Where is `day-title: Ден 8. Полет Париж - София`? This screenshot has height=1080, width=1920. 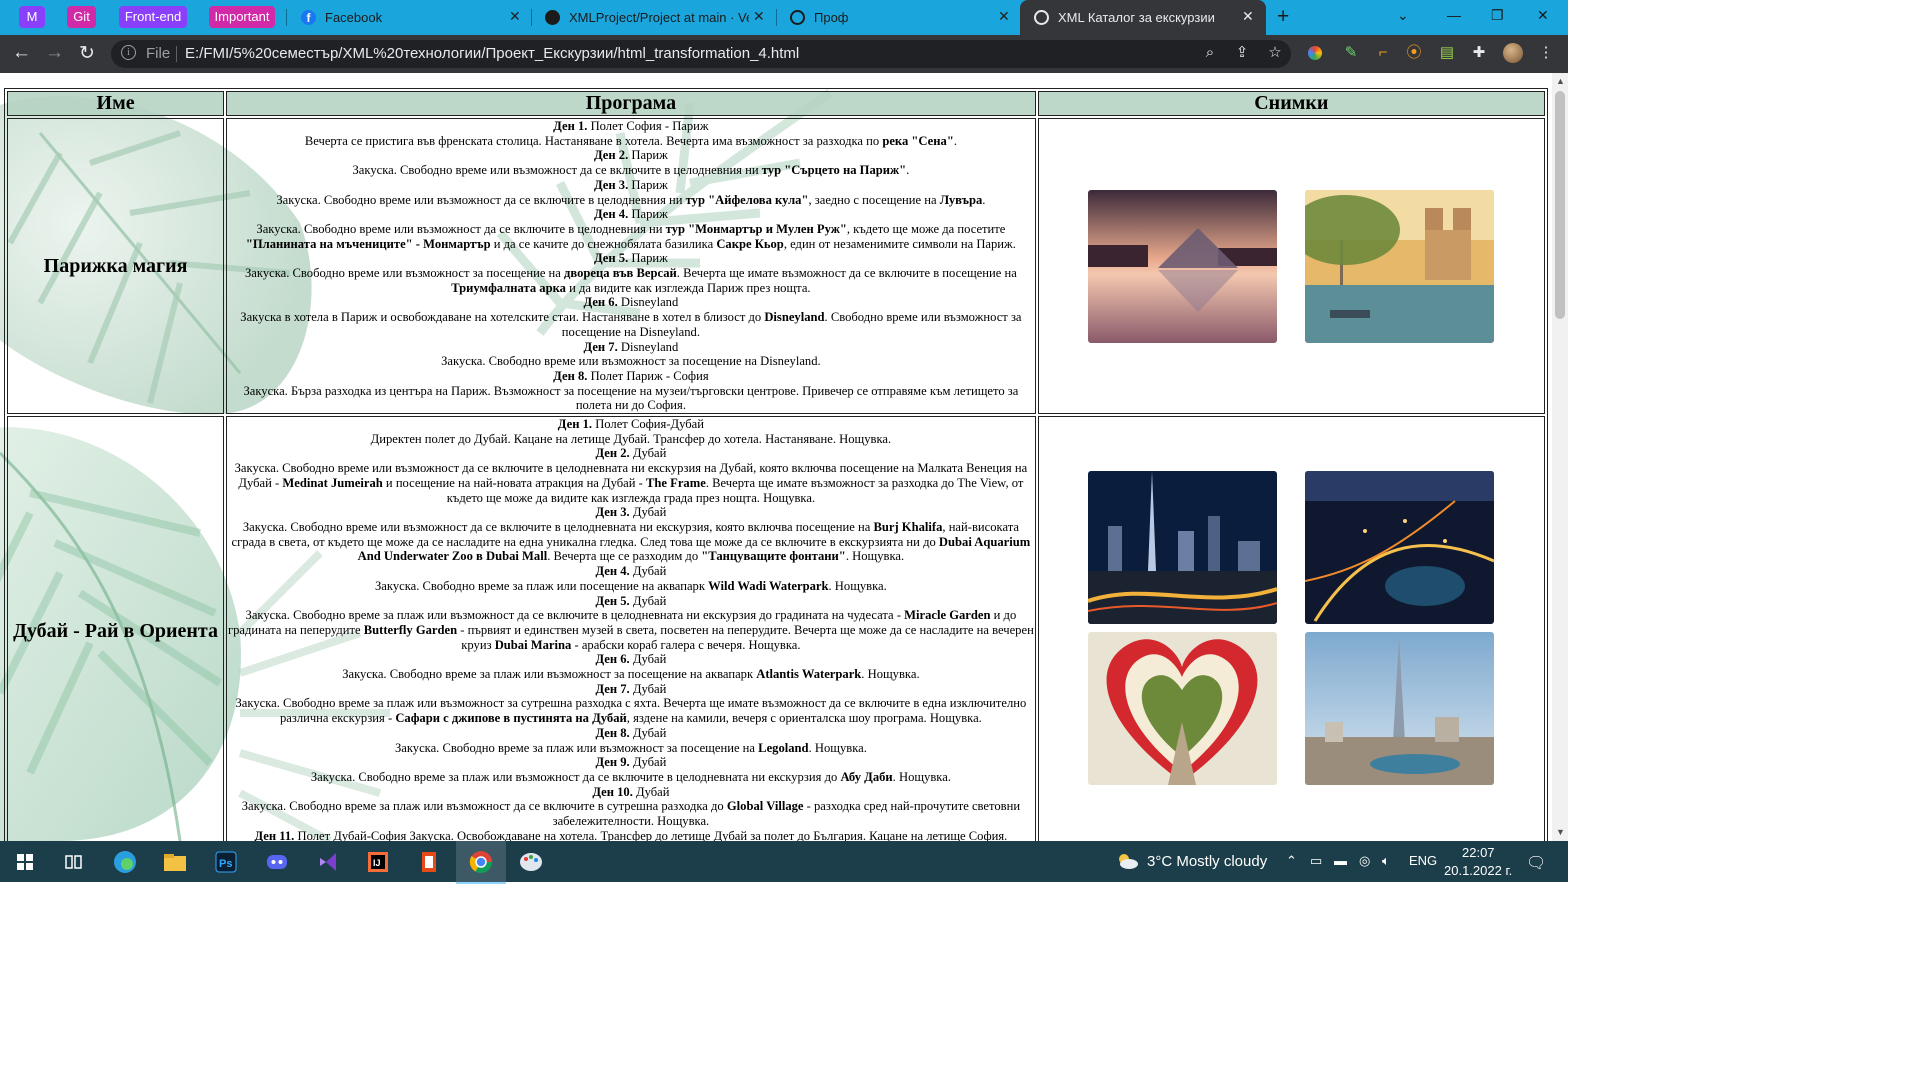
day-title: Ден 8. Полет Париж - София is located at coordinates (631, 376).